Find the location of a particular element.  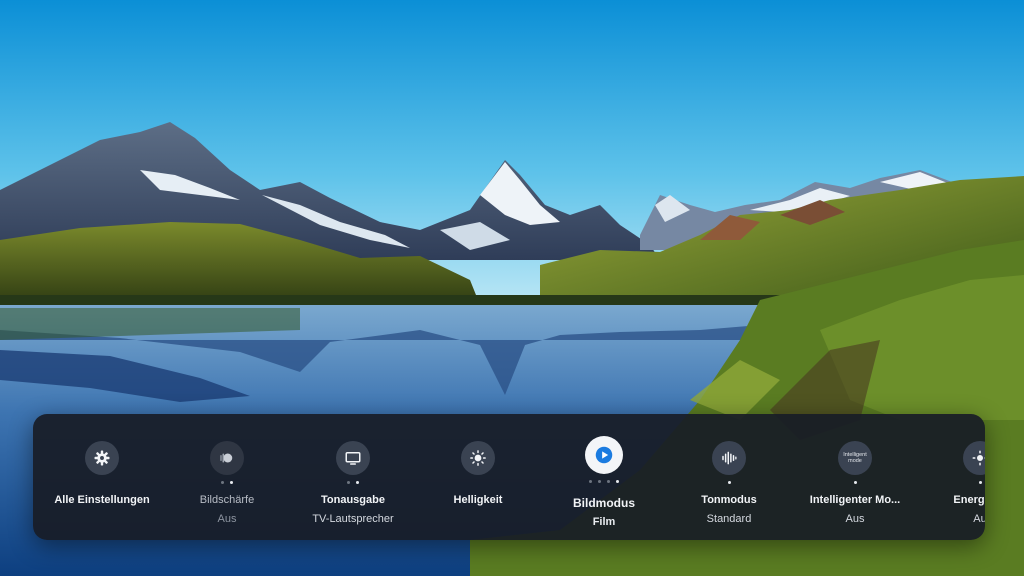

quick-item-label: Energiesp is located at coordinates (969, 500).